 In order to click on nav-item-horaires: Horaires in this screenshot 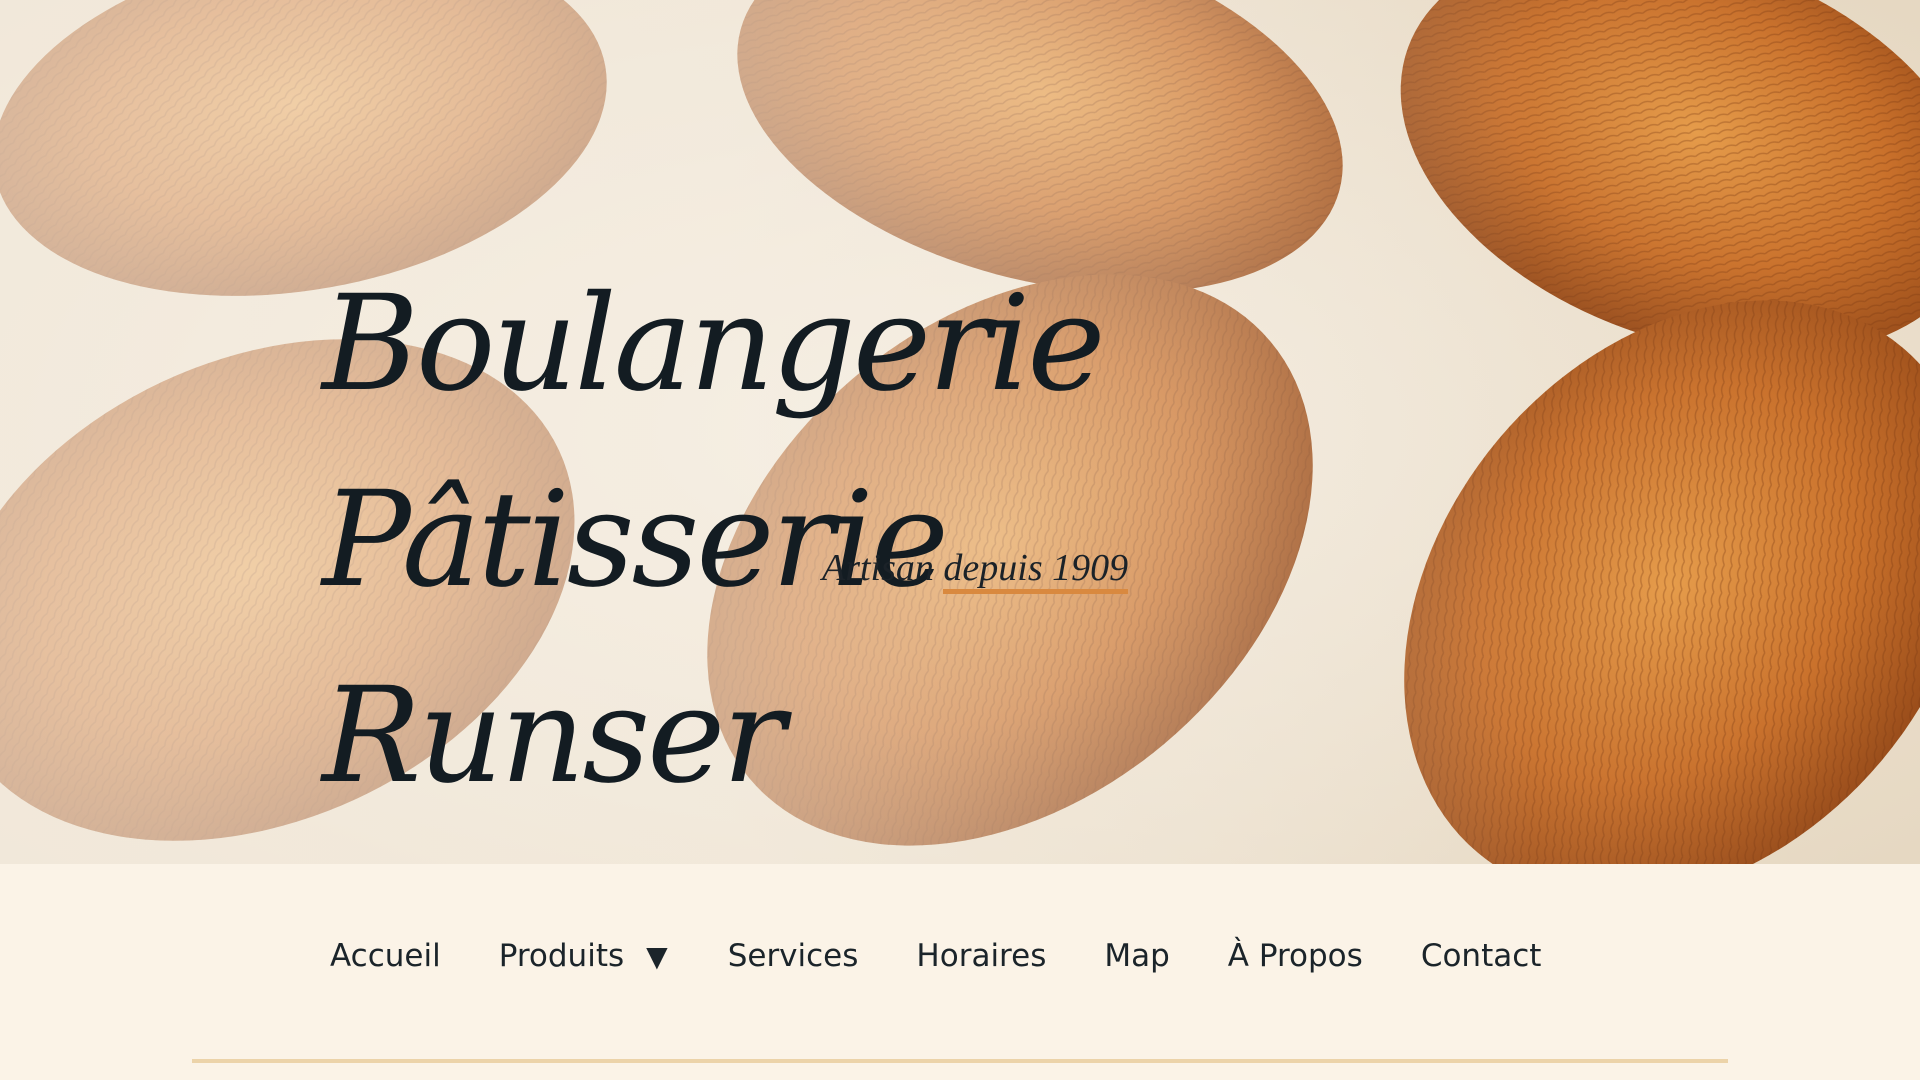, I will do `click(981, 956)`.